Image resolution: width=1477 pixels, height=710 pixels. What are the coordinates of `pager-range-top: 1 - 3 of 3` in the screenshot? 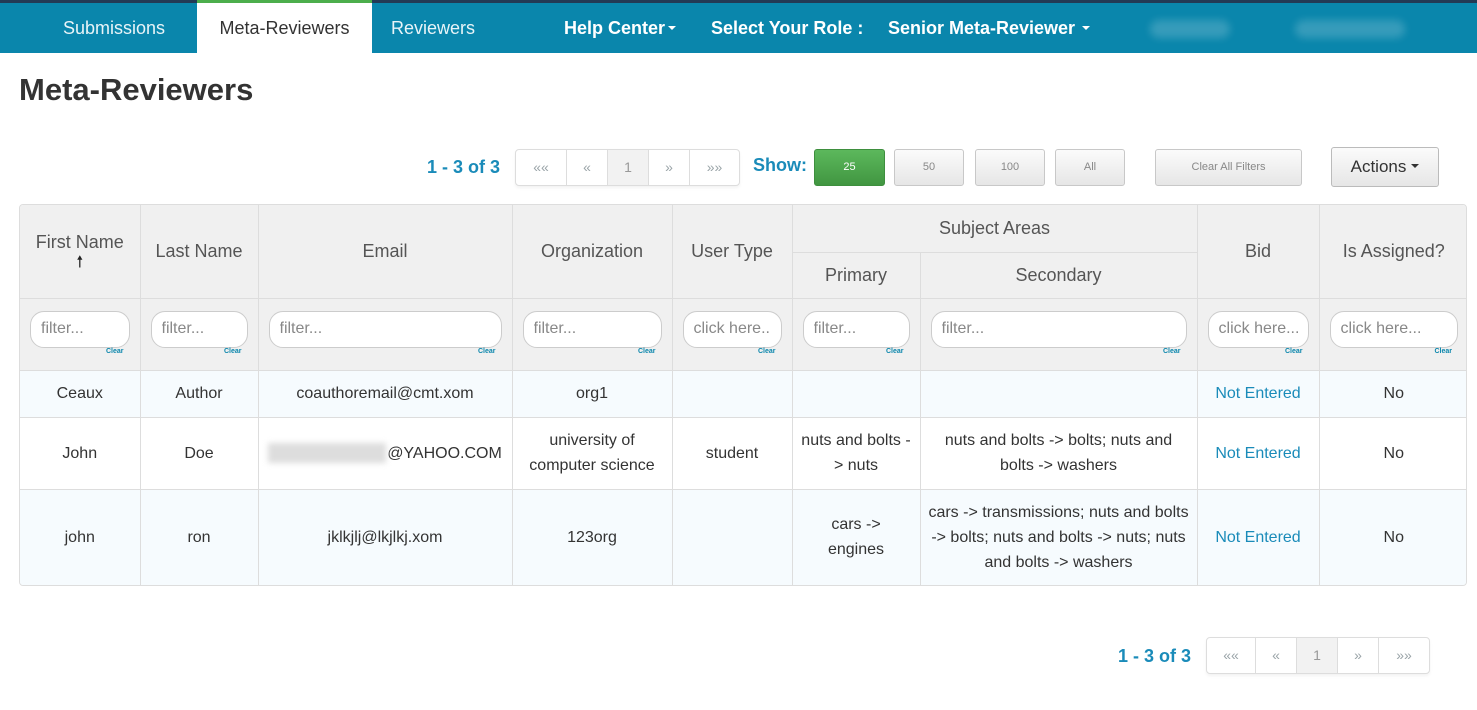 It's located at (464, 167).